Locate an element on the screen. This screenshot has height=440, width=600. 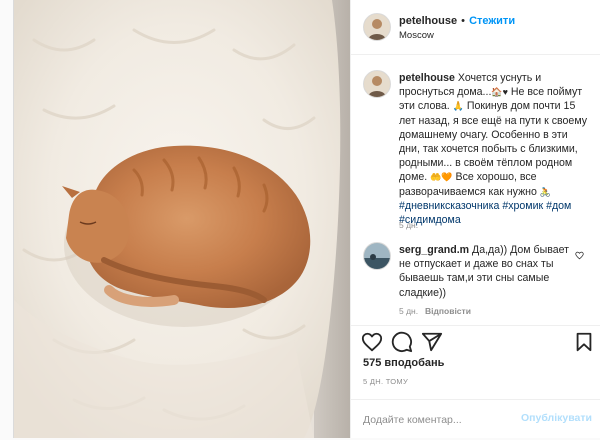
hashtag-link: #дневниксказочника is located at coordinates (449, 206).